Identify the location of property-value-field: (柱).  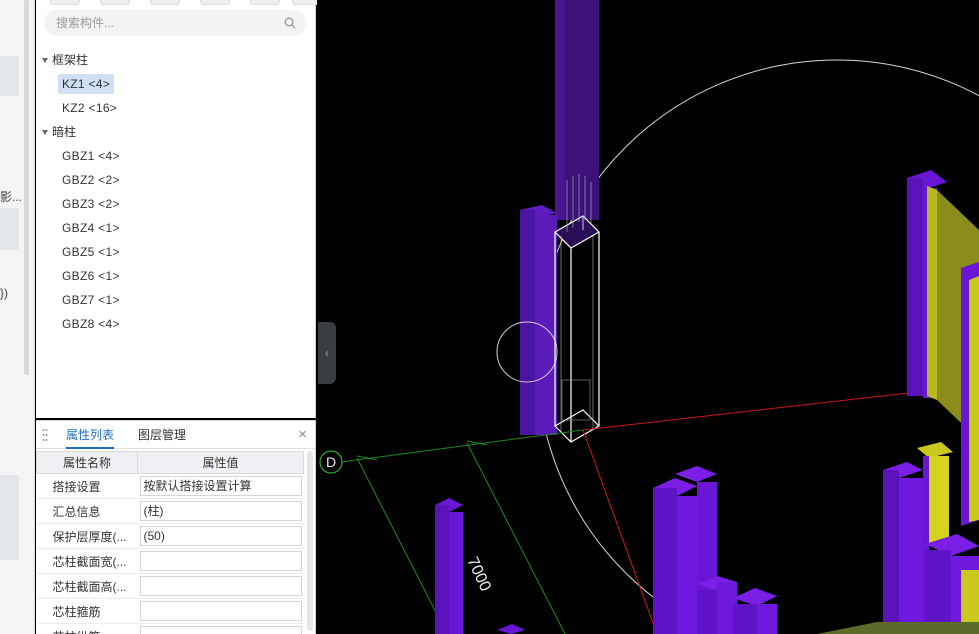
(220, 511).